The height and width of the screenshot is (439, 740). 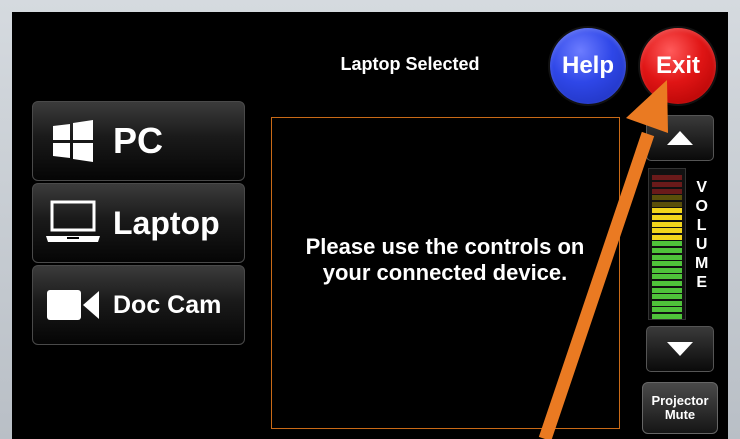 I want to click on annotation-arrow-icon, so click(x=603, y=259).